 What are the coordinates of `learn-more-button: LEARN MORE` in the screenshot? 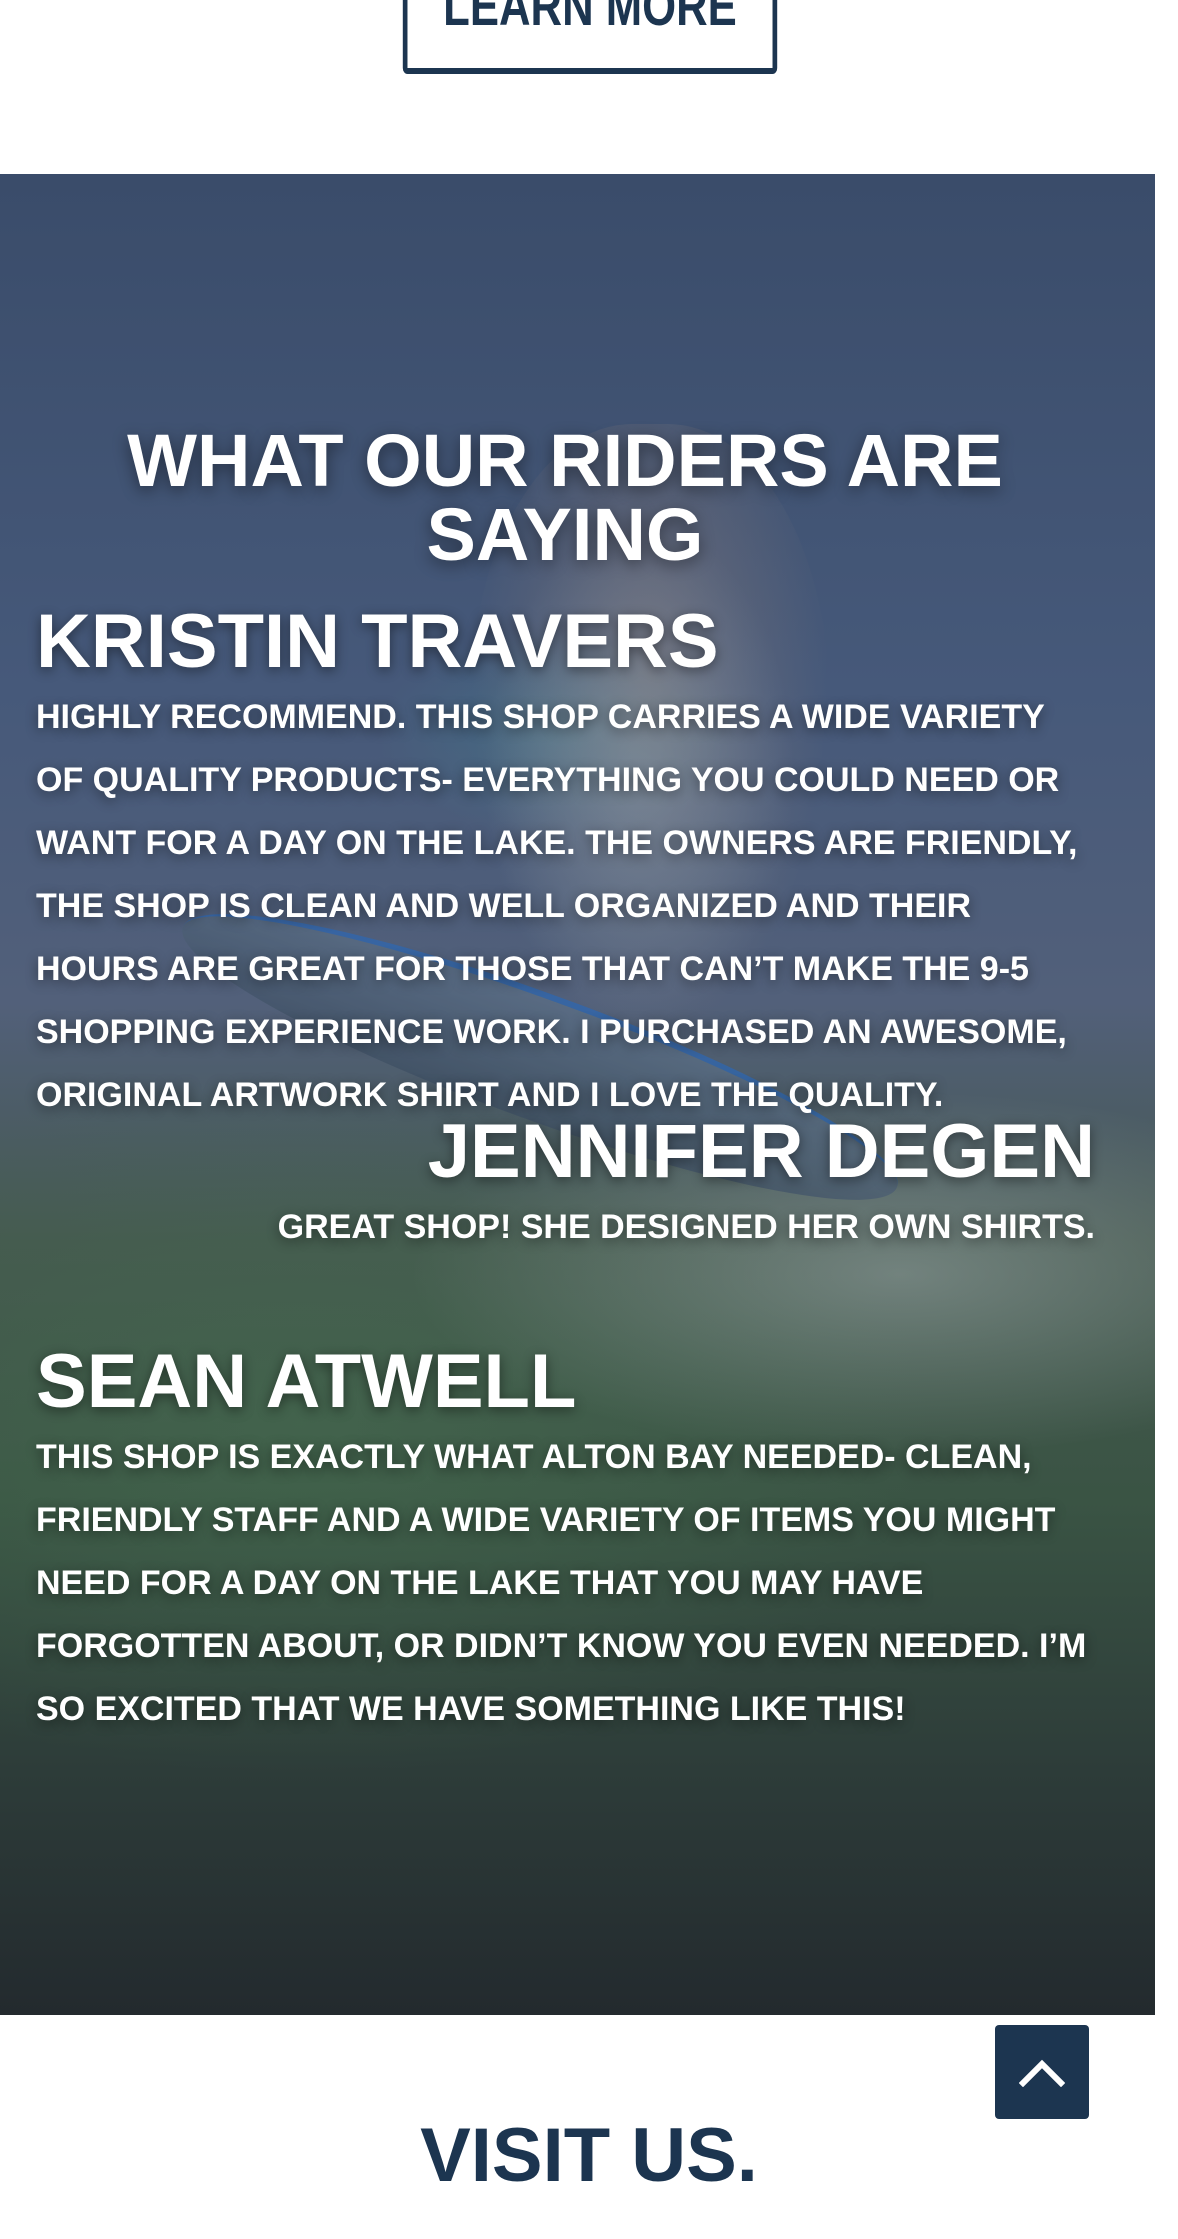 It's located at (590, 37).